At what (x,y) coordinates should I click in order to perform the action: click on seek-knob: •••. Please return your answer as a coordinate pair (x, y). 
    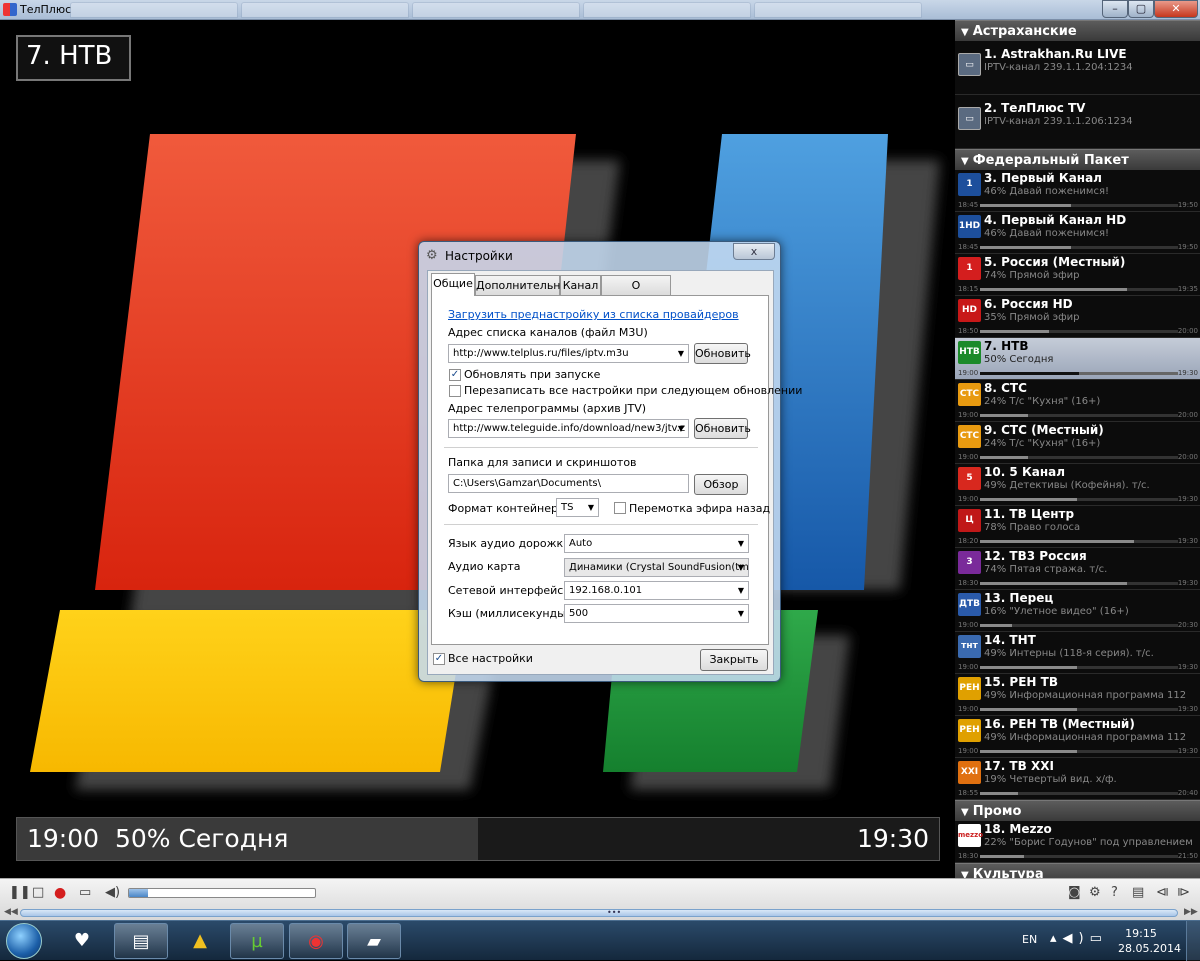
    Looking at the image, I should click on (614, 912).